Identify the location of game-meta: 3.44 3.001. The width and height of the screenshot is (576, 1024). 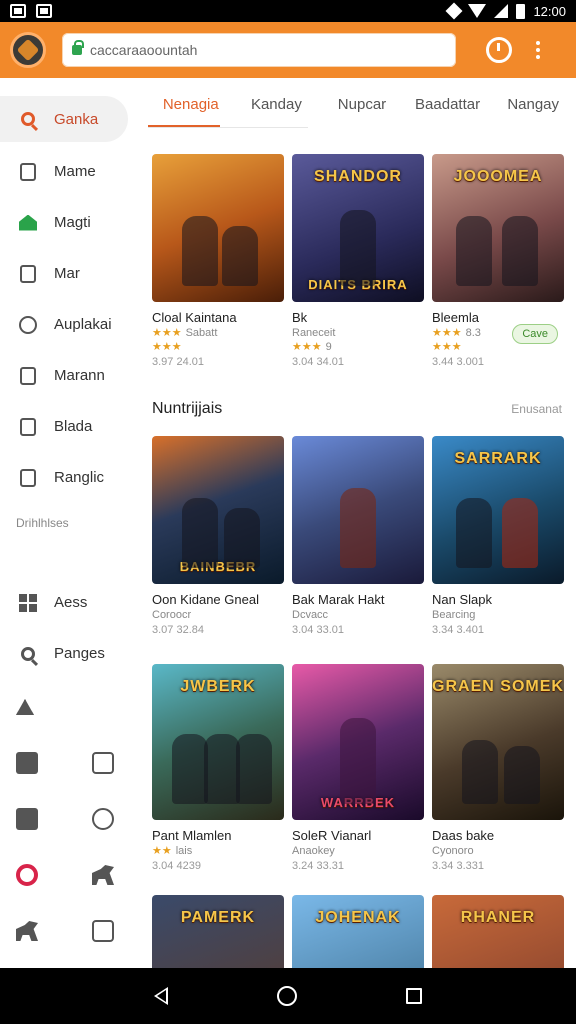
(458, 362).